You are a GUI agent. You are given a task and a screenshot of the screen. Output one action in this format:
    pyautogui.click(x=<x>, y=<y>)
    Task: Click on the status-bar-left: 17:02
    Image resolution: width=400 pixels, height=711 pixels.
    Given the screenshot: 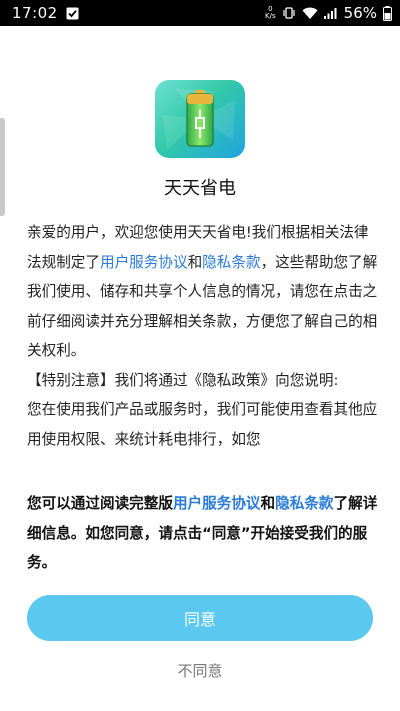 What is the action you would take?
    pyautogui.click(x=45, y=13)
    